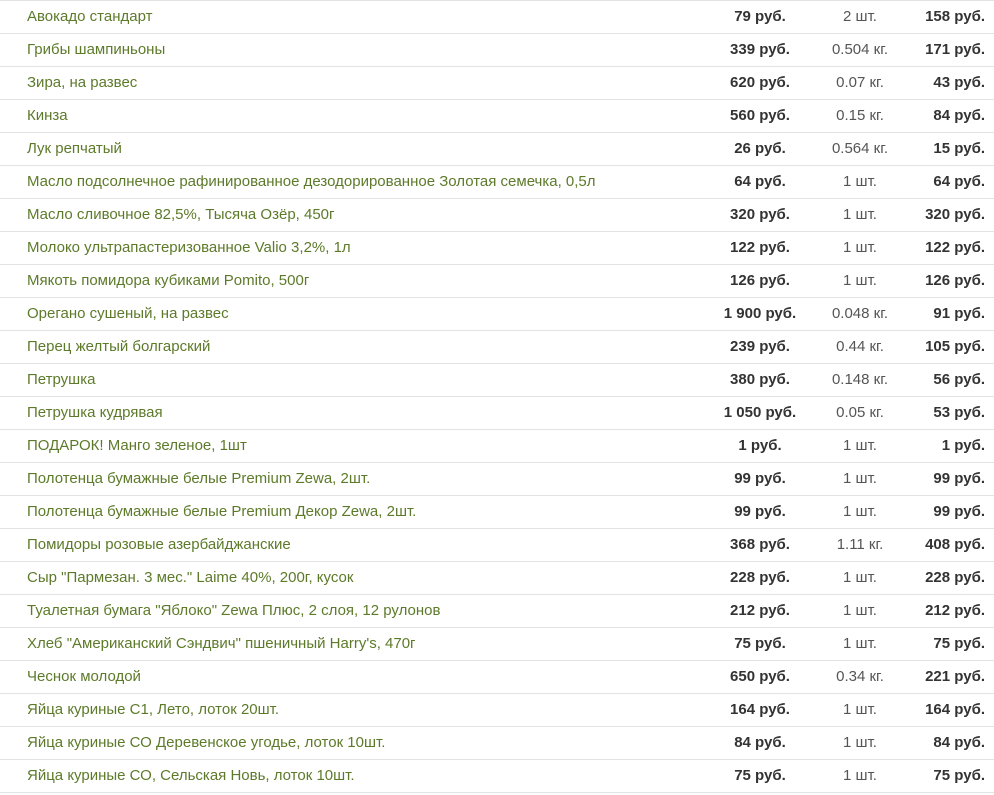  I want to click on product-name-link: Петрушка кудрявая, so click(367, 413).